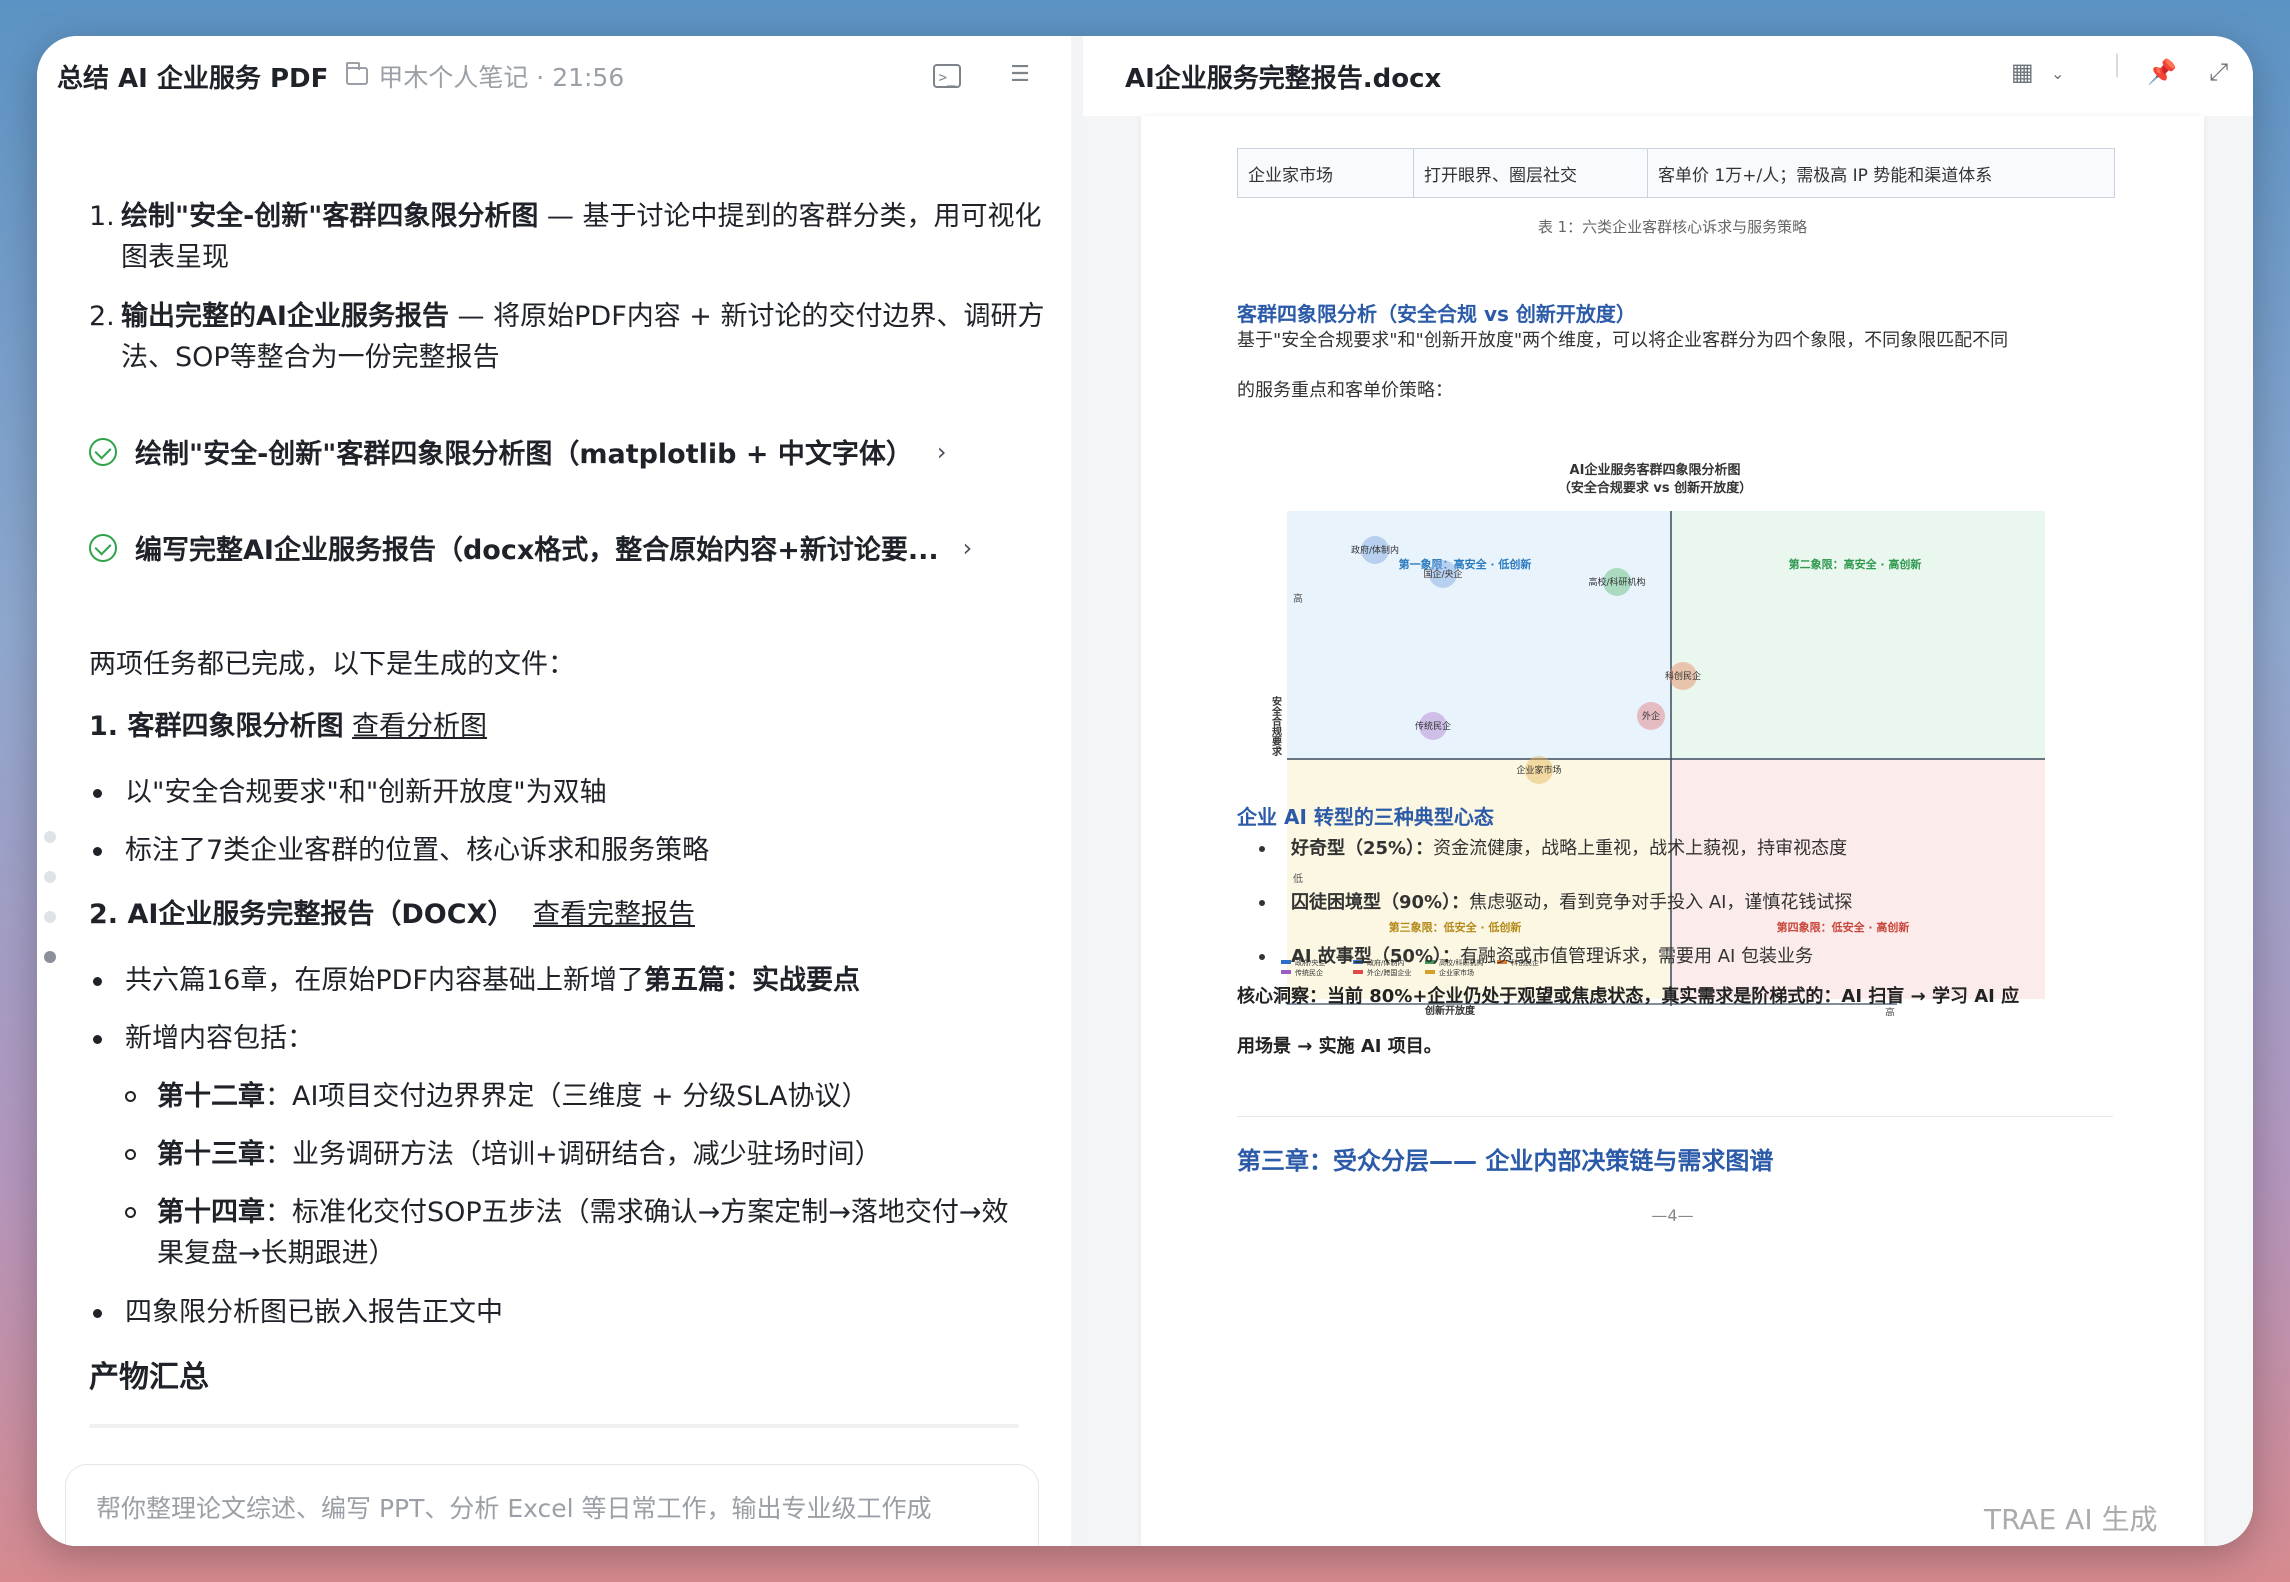  Describe the element at coordinates (1661, 902) in the screenshot. I see `mindset-desc: 焦虑驱动，看到竞争对手投入 AI，谨慎花钱试探` at that location.